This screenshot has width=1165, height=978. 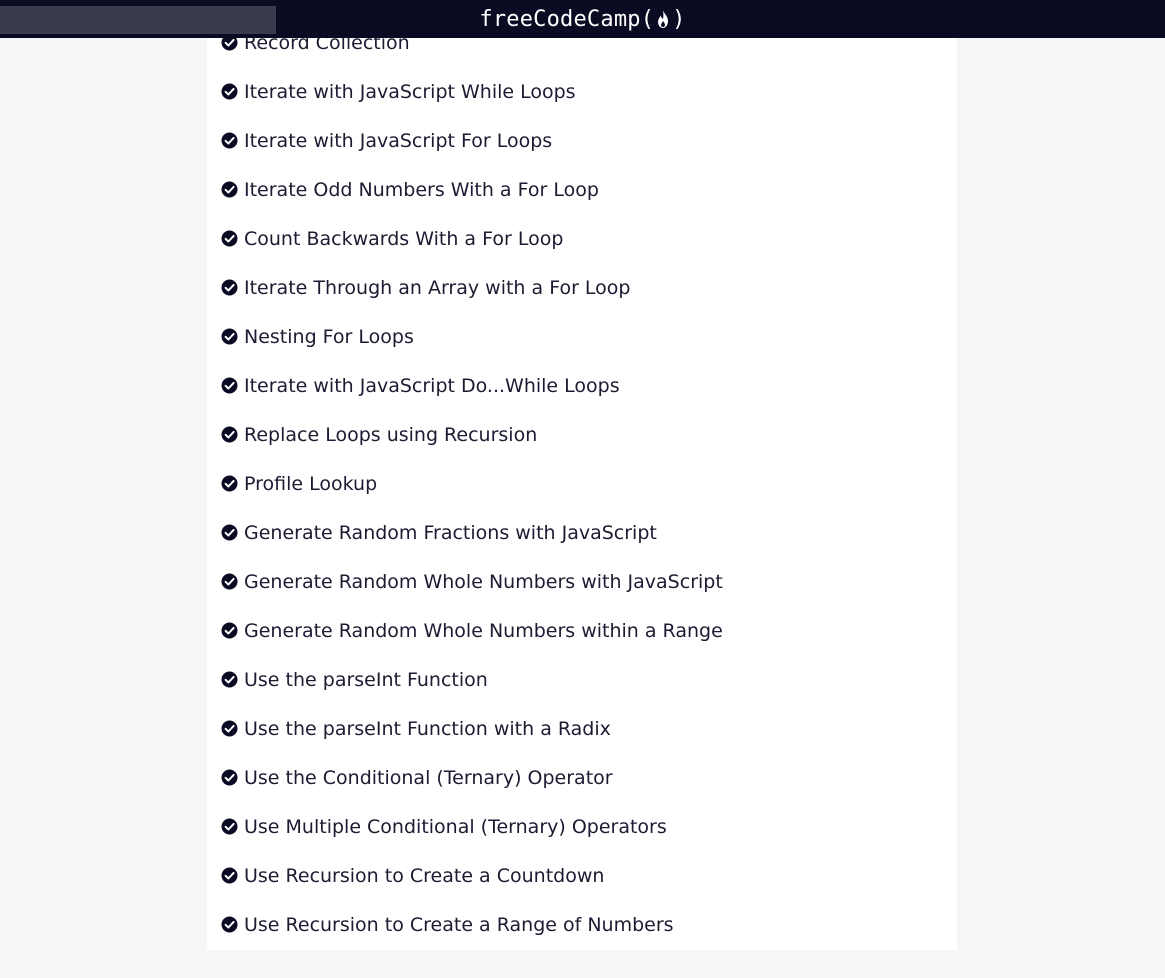 What do you see at coordinates (366, 680) in the screenshot?
I see `challenge-link: Use the parseInt Function` at bounding box center [366, 680].